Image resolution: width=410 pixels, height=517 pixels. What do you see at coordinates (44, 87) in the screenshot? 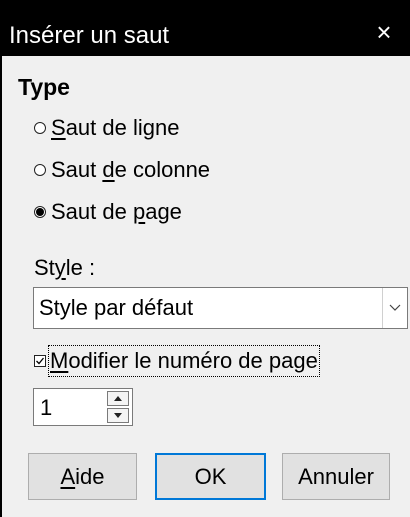
I see `type-section-heading: Type` at bounding box center [44, 87].